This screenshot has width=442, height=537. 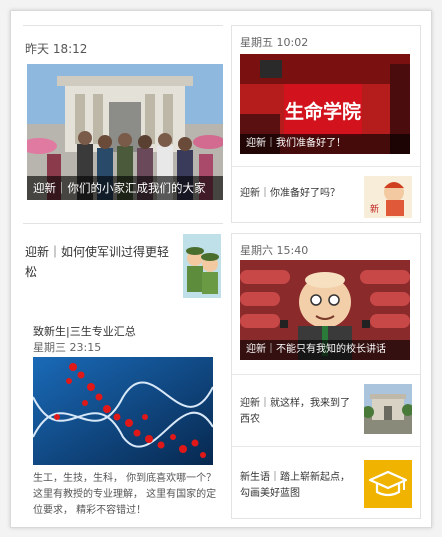 I want to click on article-cover-image: 迎新｜你们的小家汇成我们的大家, so click(x=125, y=132).